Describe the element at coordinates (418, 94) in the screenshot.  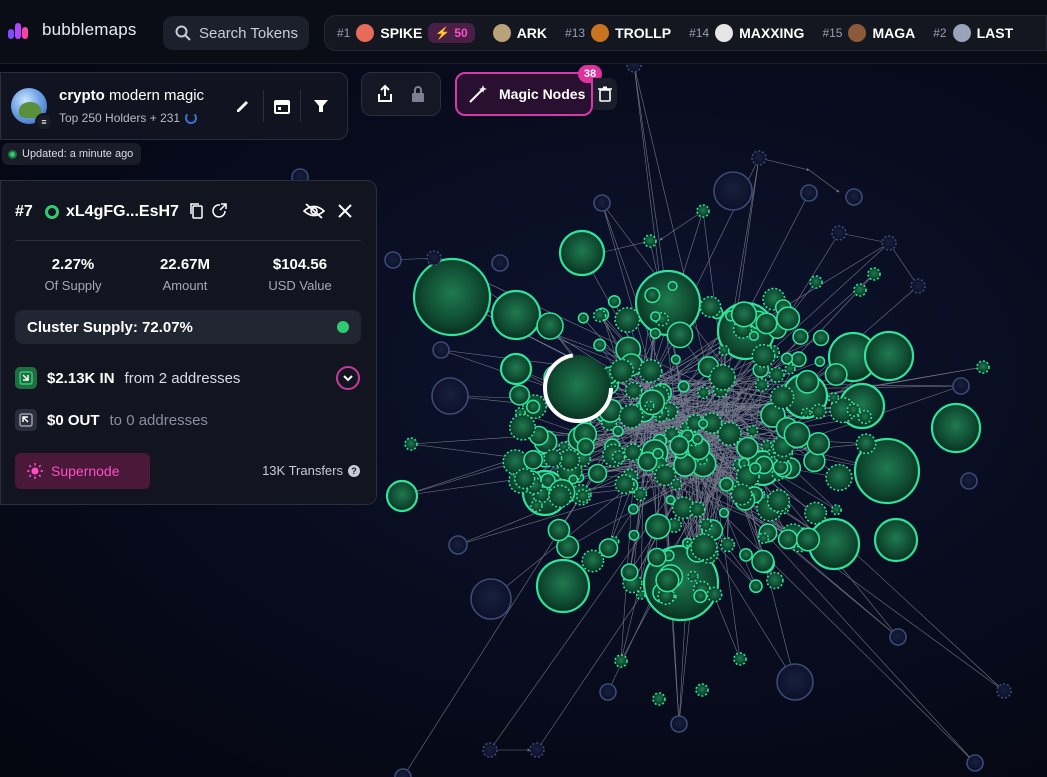
I see `lock-icon` at that location.